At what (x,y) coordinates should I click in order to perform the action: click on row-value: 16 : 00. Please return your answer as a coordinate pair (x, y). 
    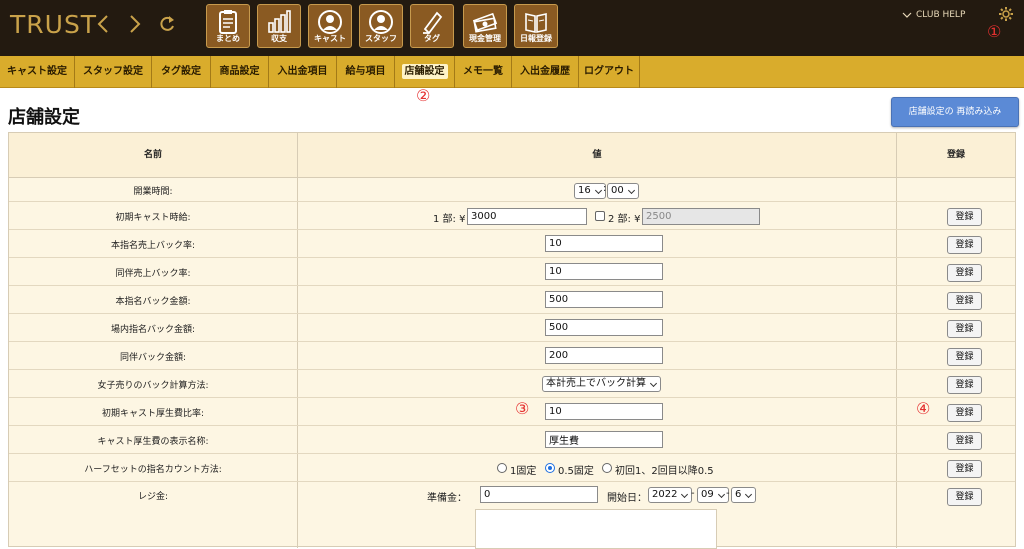
    Looking at the image, I should click on (597, 190).